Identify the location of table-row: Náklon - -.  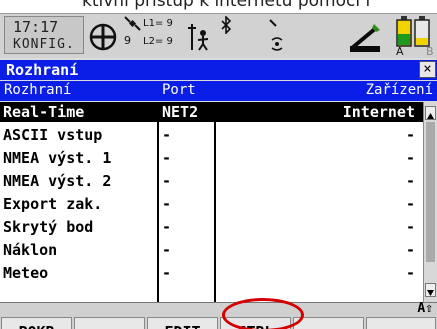
(211, 250).